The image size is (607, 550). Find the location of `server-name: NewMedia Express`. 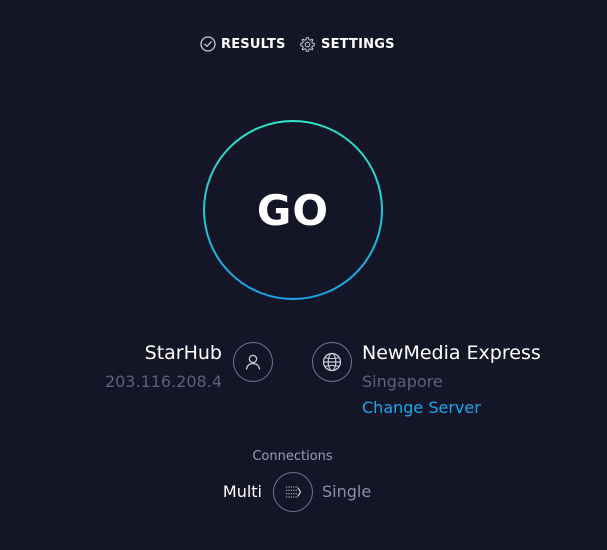

server-name: NewMedia Express is located at coordinates (451, 353).